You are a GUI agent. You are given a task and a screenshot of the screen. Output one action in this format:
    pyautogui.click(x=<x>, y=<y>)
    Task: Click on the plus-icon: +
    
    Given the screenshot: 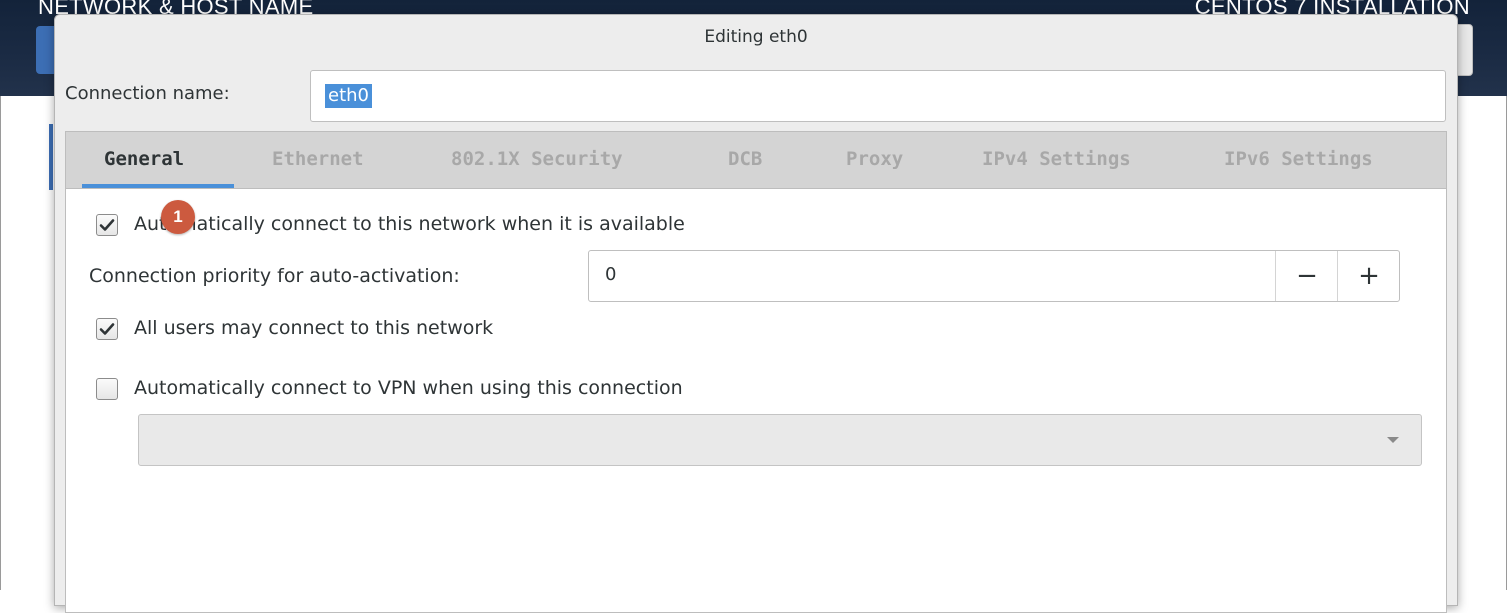 What is the action you would take?
    pyautogui.click(x=1369, y=276)
    